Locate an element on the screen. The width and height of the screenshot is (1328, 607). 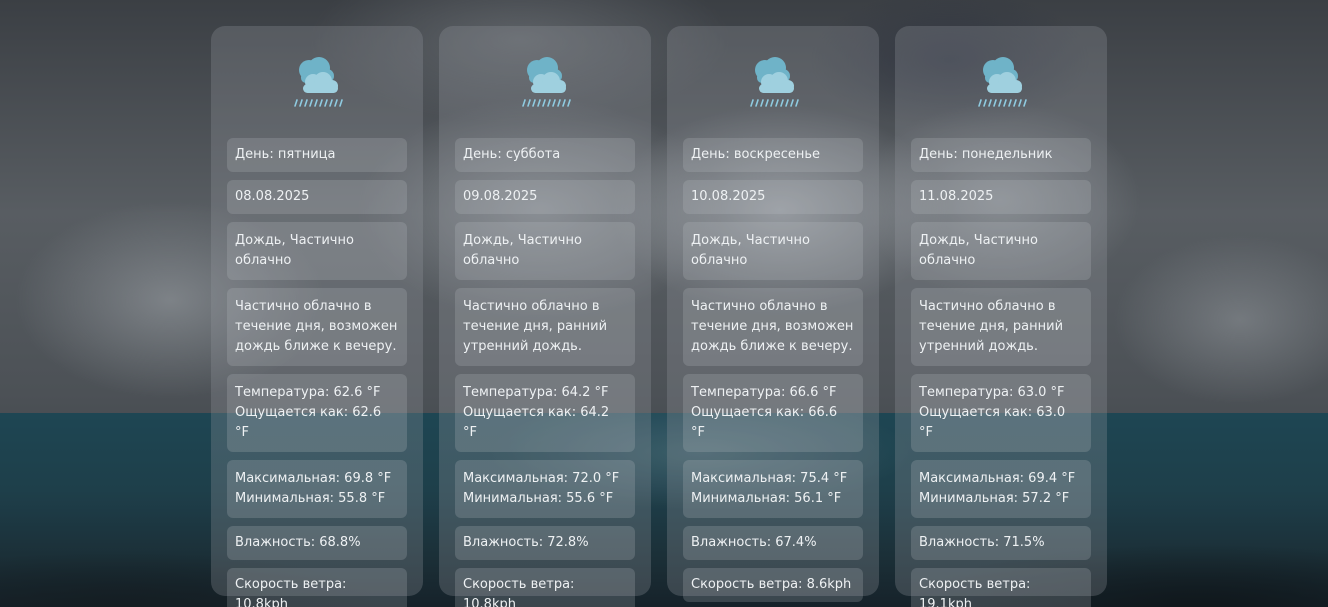
max-temp-value: Максимальная: 72.0 °F is located at coordinates (541, 478).